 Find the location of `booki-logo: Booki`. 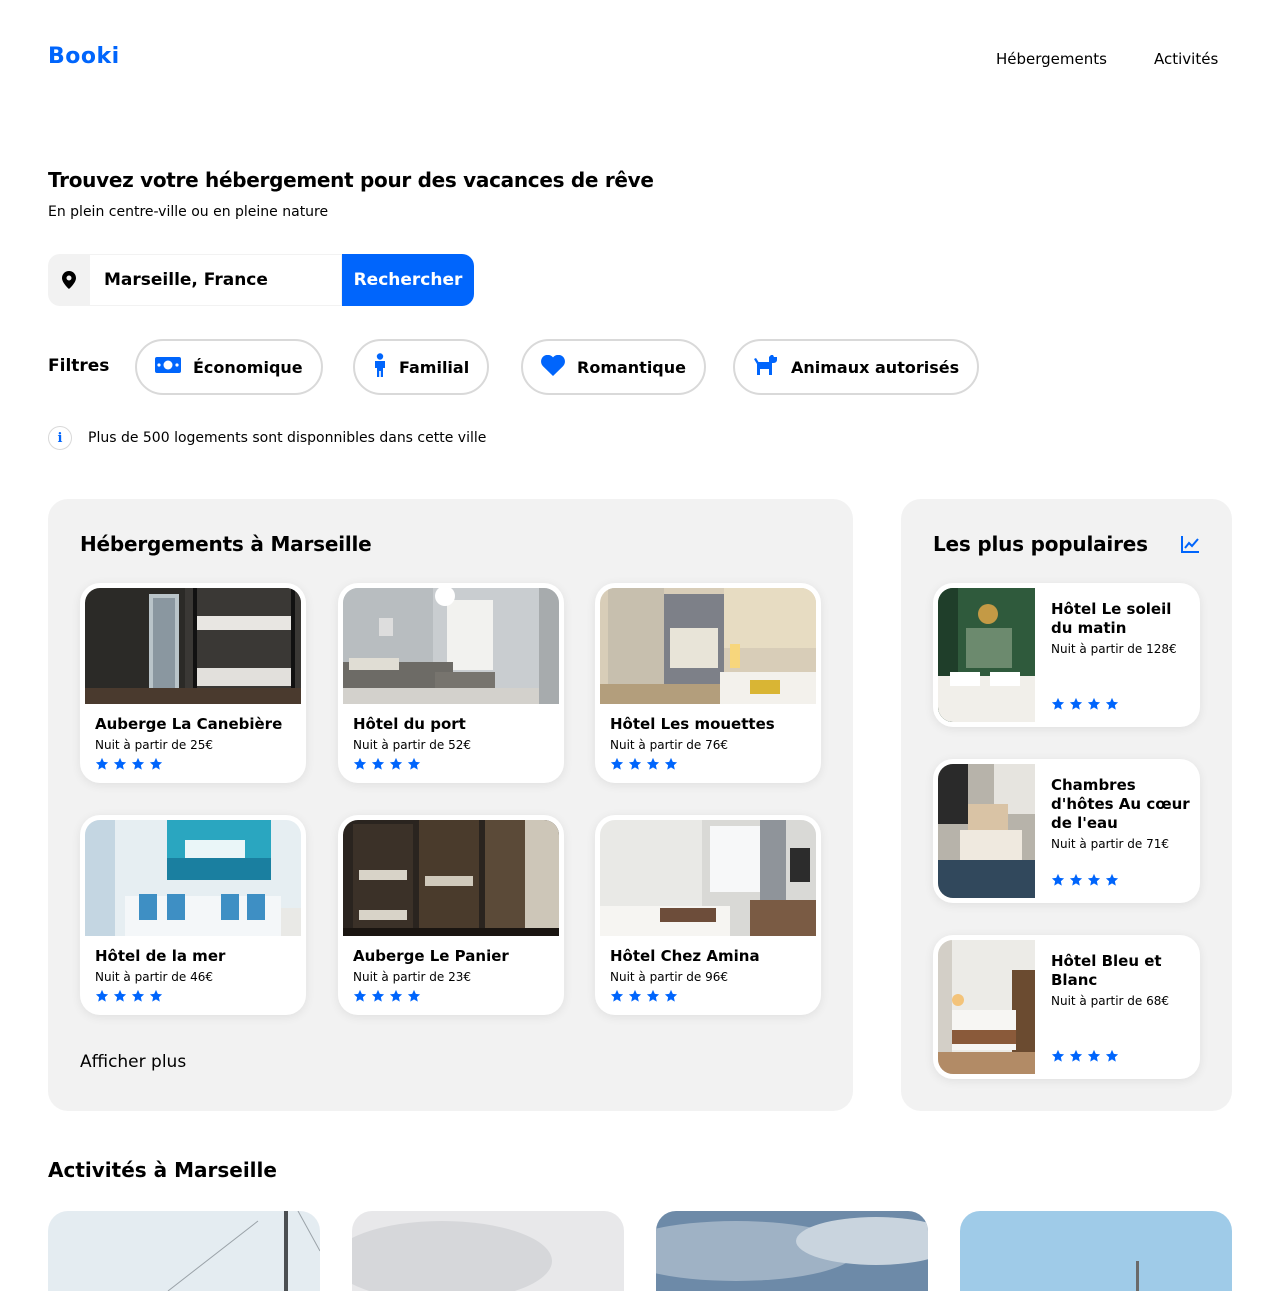

booki-logo: Booki is located at coordinates (84, 56).